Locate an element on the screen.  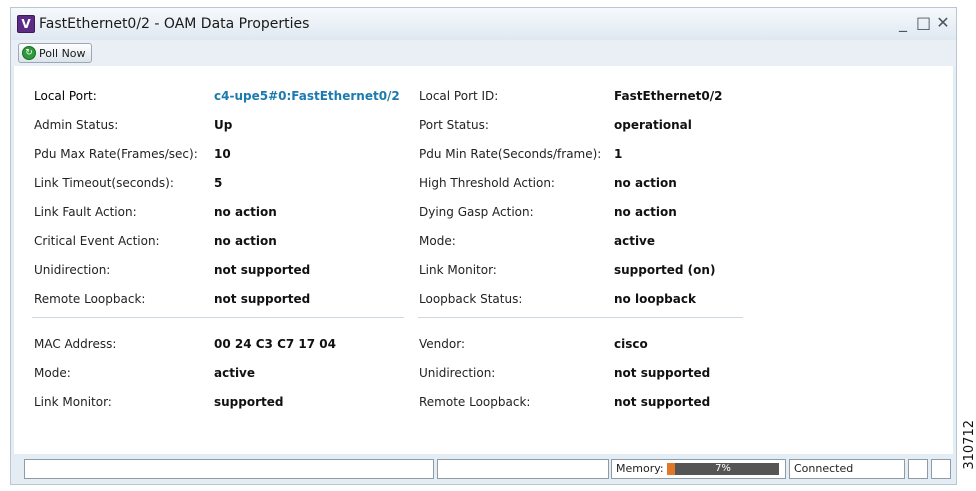
minimize-icon: _ is located at coordinates (903, 23).